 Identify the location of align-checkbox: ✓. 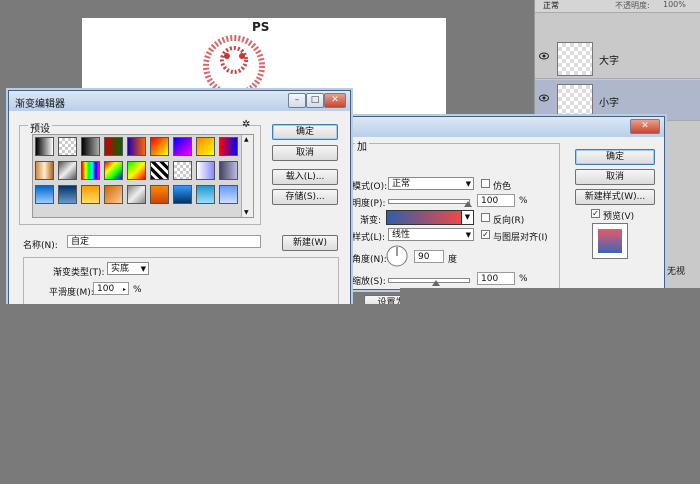
(485, 234).